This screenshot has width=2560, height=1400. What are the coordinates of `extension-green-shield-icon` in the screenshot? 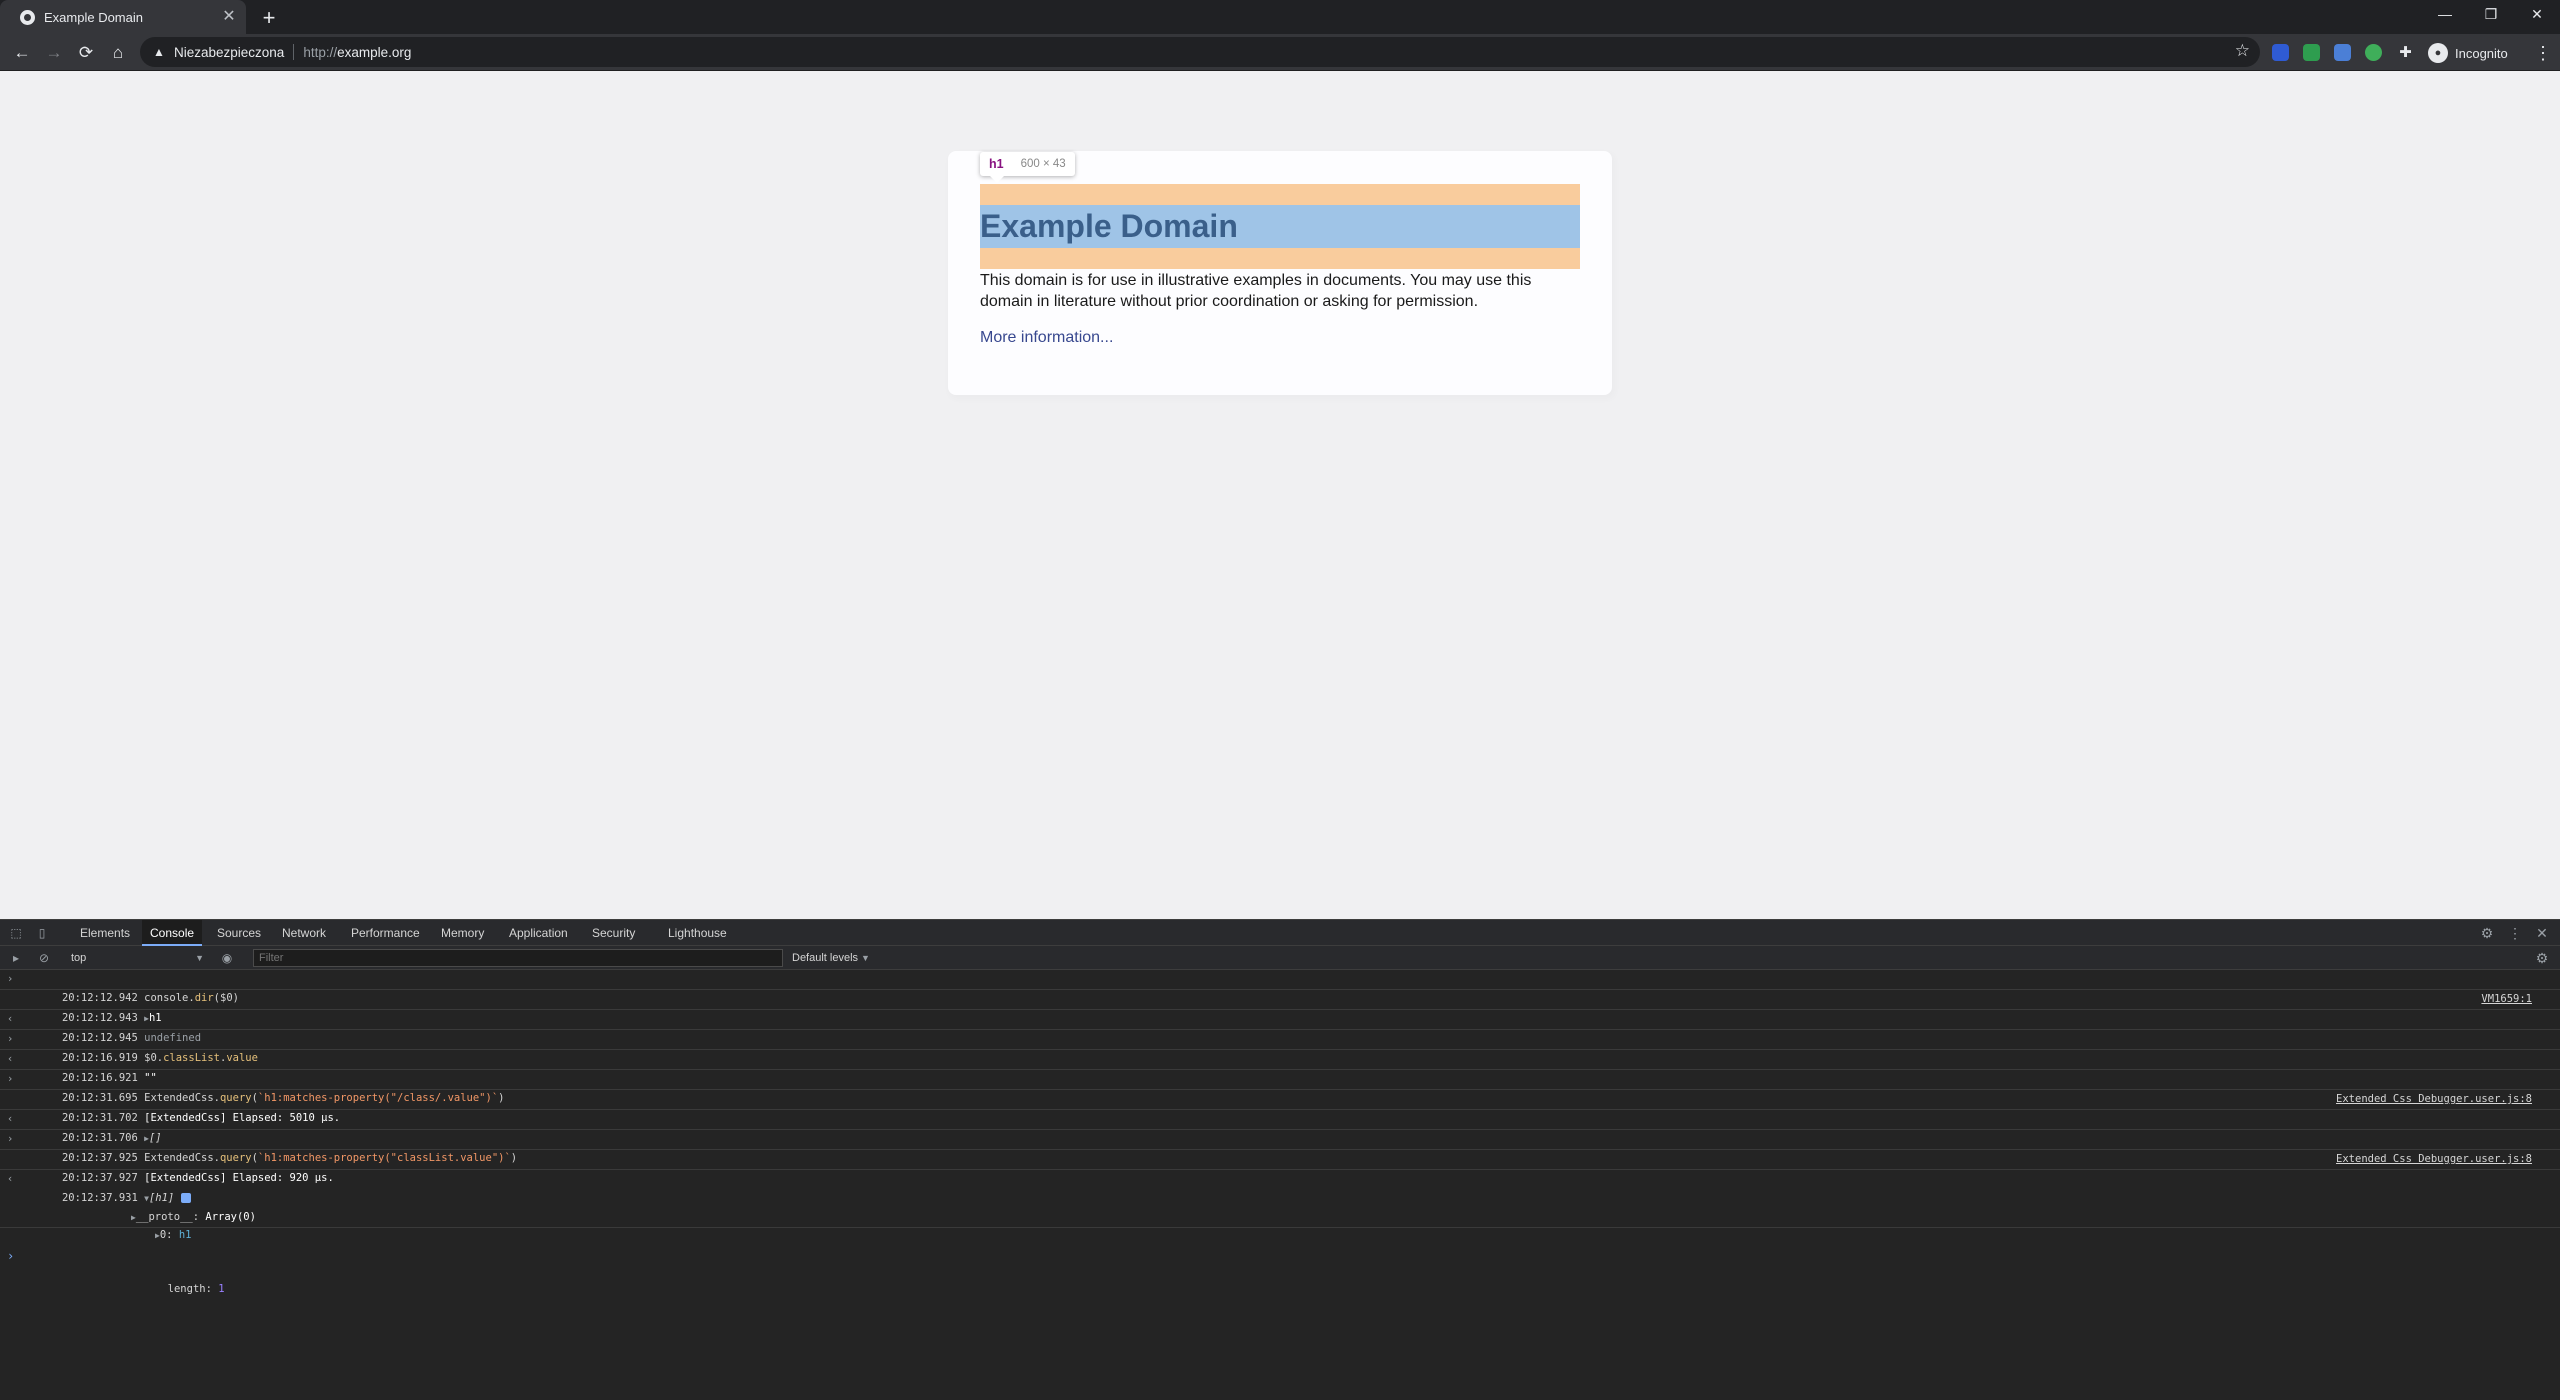 It's located at (2311, 52).